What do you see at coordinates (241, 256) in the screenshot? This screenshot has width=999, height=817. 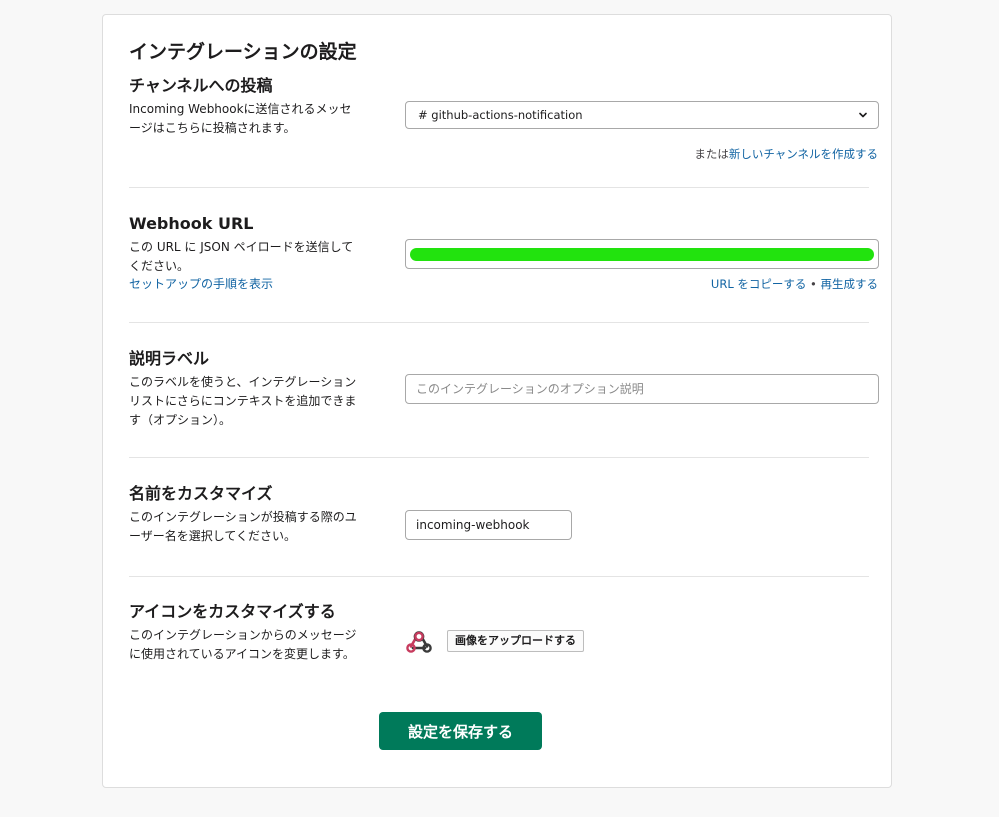 I see `webhook-section-description: この URL に JSON ペイロードを送信してください。` at bounding box center [241, 256].